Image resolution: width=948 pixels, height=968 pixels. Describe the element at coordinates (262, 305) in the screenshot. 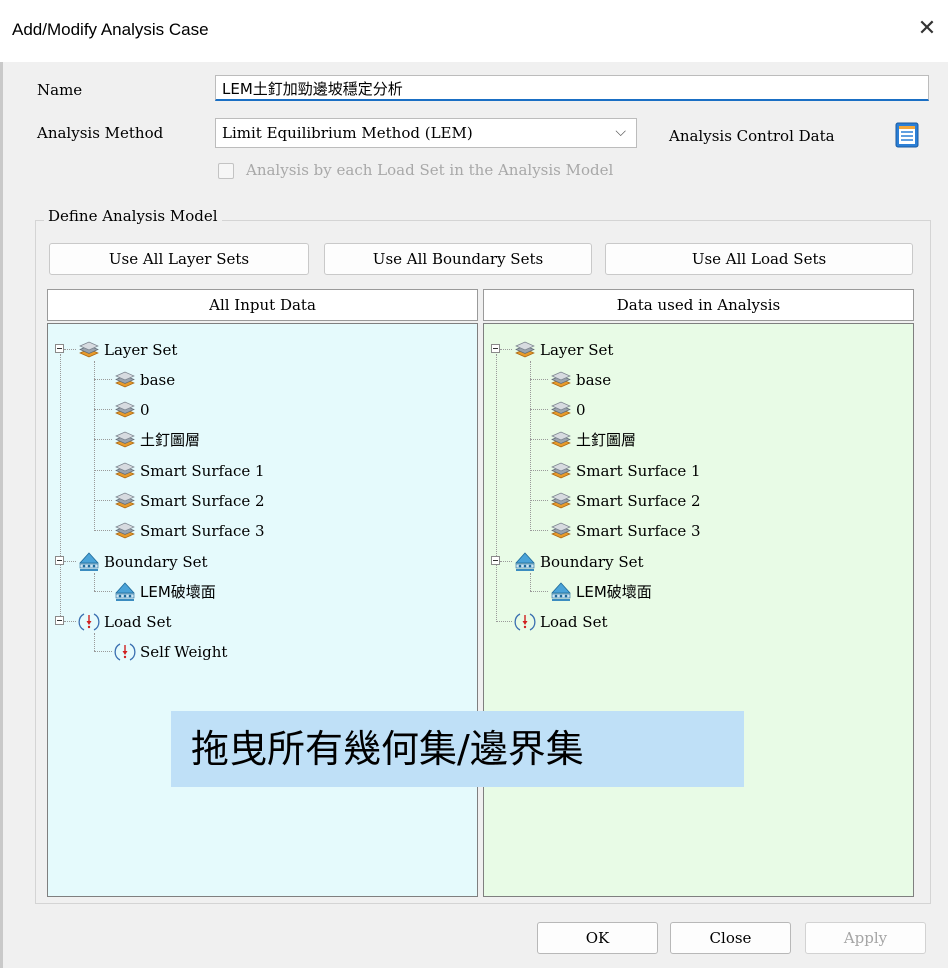

I see `all-input-data-header: All Input Data` at that location.